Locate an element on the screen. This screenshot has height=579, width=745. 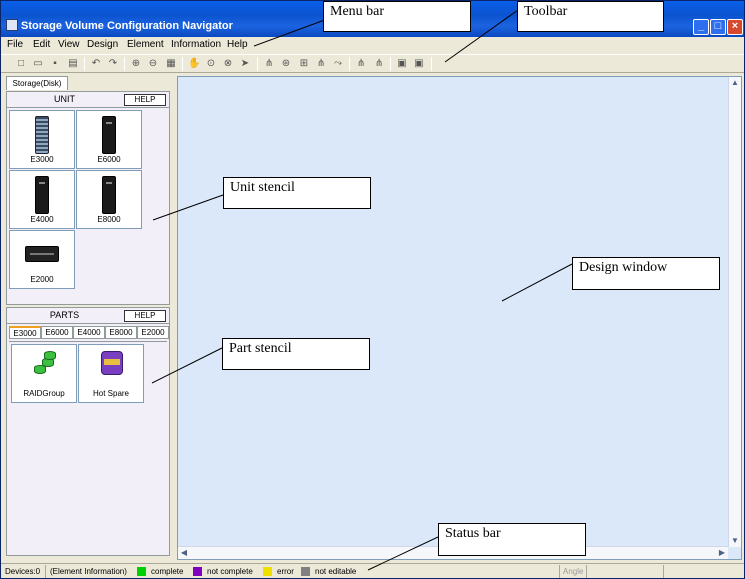
zoom-area-icon: ⊙ is located at coordinates (211, 64).